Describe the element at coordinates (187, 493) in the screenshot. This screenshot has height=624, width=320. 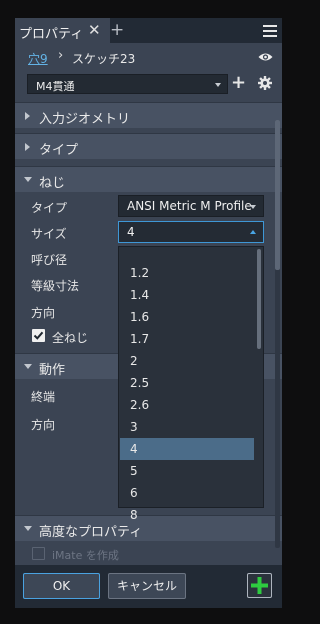
I see `size-option: 6` at that location.